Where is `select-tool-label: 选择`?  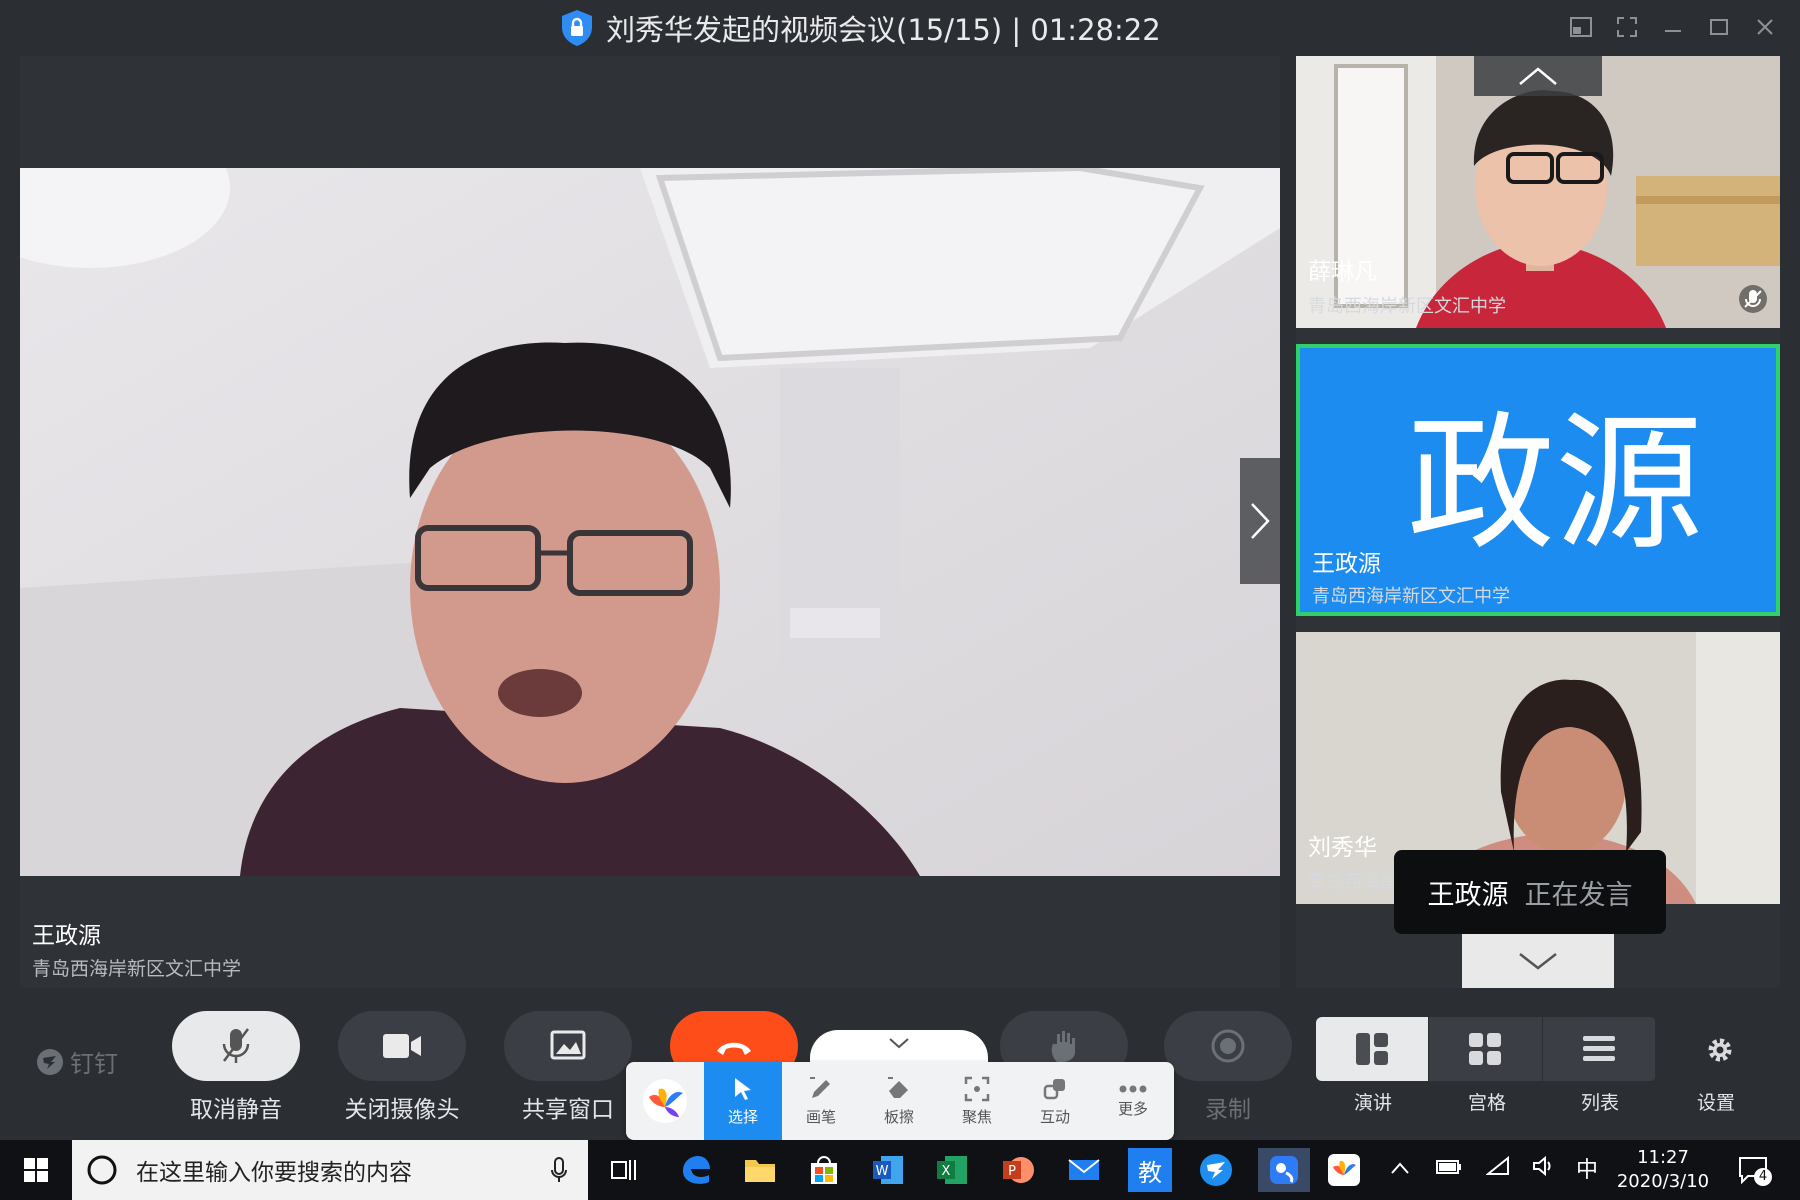 select-tool-label: 选择 is located at coordinates (742, 1116).